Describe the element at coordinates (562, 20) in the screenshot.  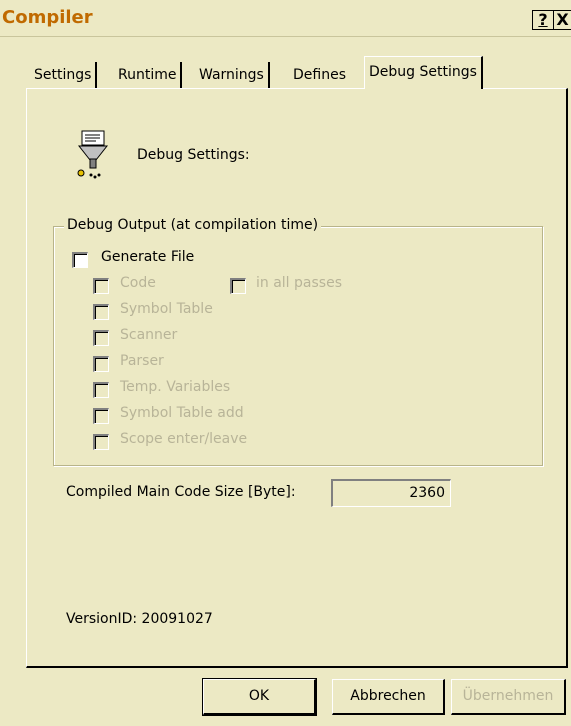
I see `close-button: X` at that location.